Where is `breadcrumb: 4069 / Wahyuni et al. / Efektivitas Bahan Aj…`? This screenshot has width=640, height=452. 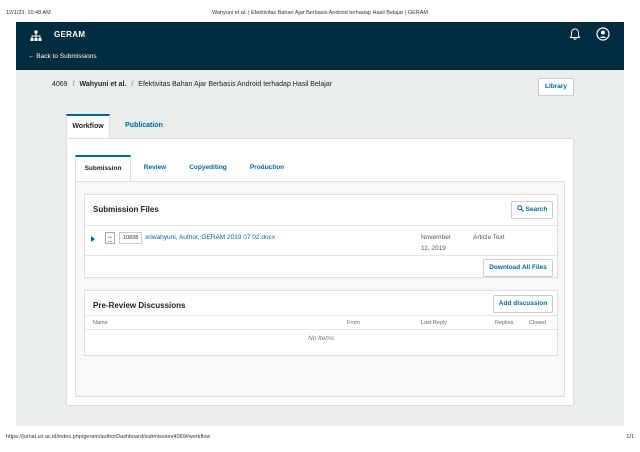
breadcrumb: 4069 / Wahyuni et al. / Efektivitas Bahan Aj… is located at coordinates (192, 84).